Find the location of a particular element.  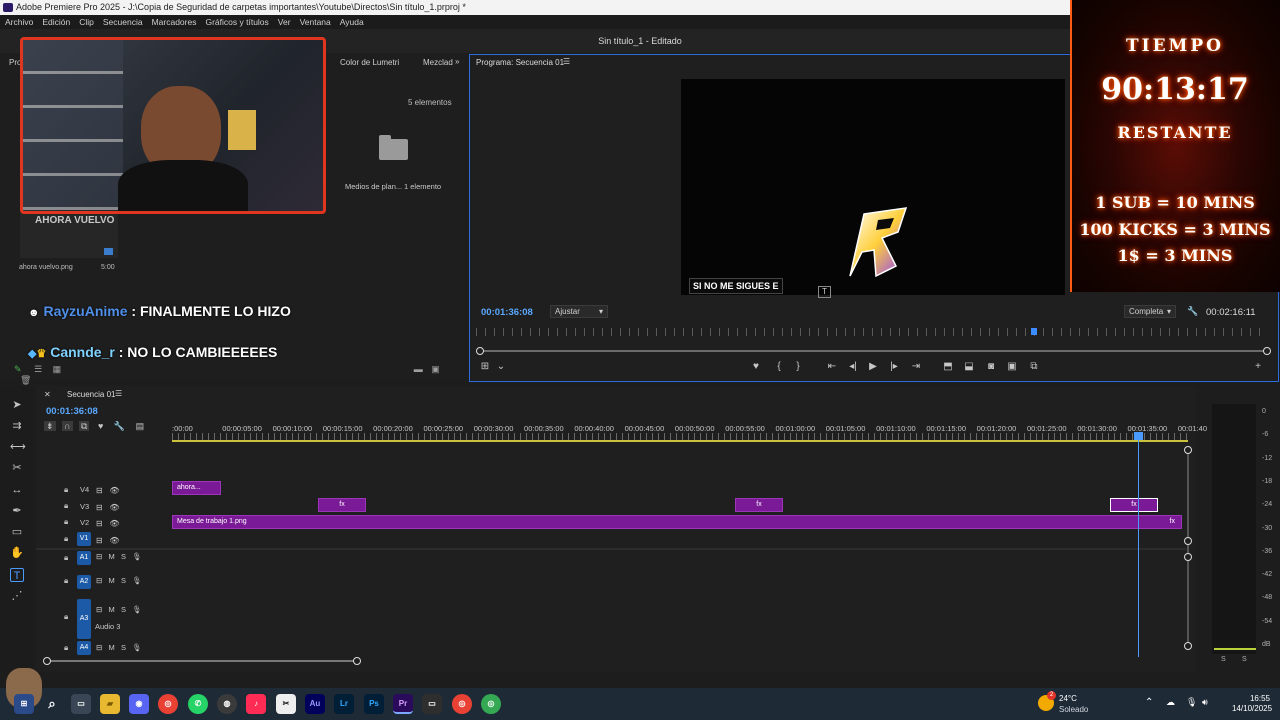

discord-icon: ◉ is located at coordinates (139, 704).